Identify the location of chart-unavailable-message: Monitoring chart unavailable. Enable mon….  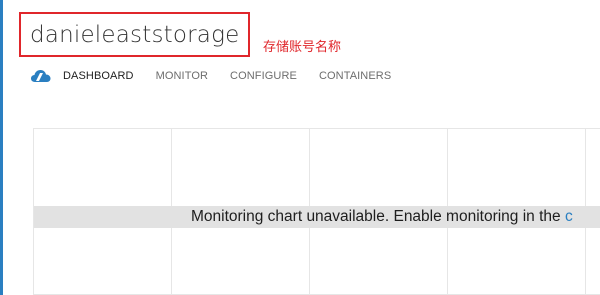
(382, 217).